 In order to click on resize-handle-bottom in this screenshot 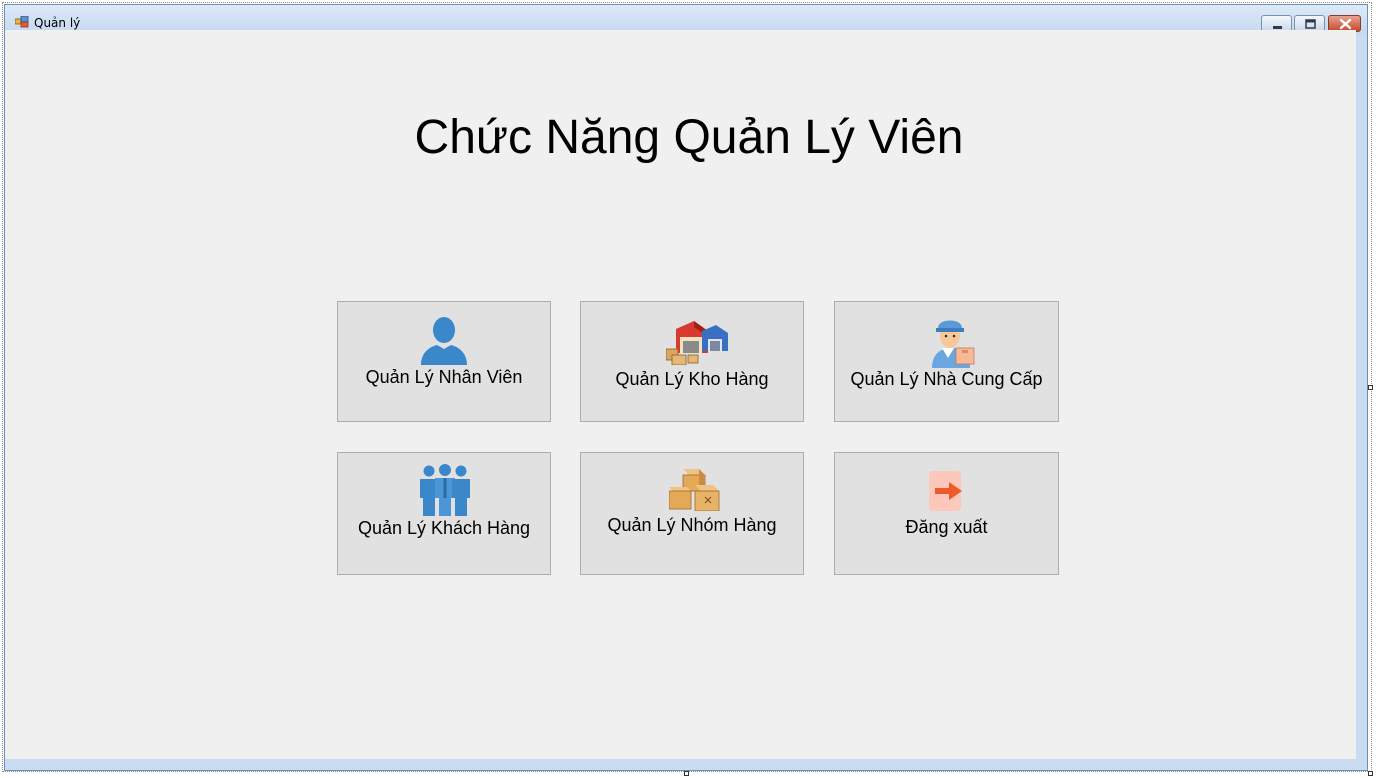, I will do `click(686, 773)`.